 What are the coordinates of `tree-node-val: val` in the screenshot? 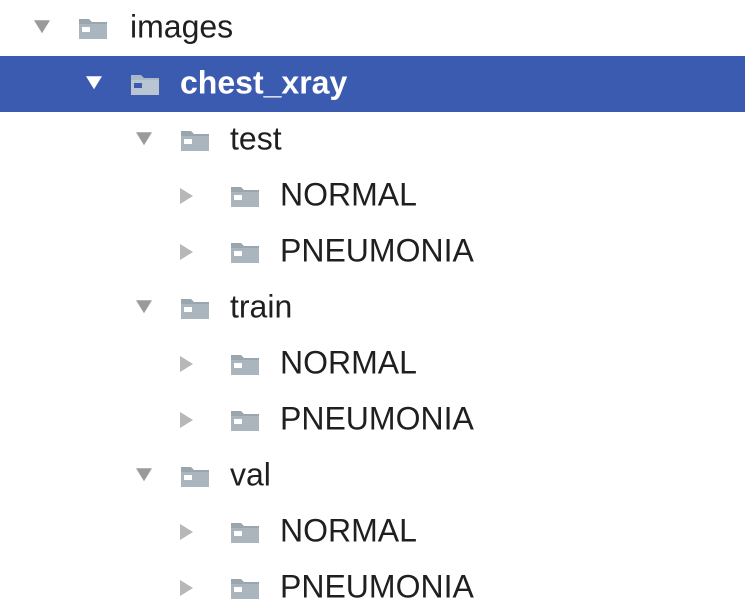 It's located at (372, 476).